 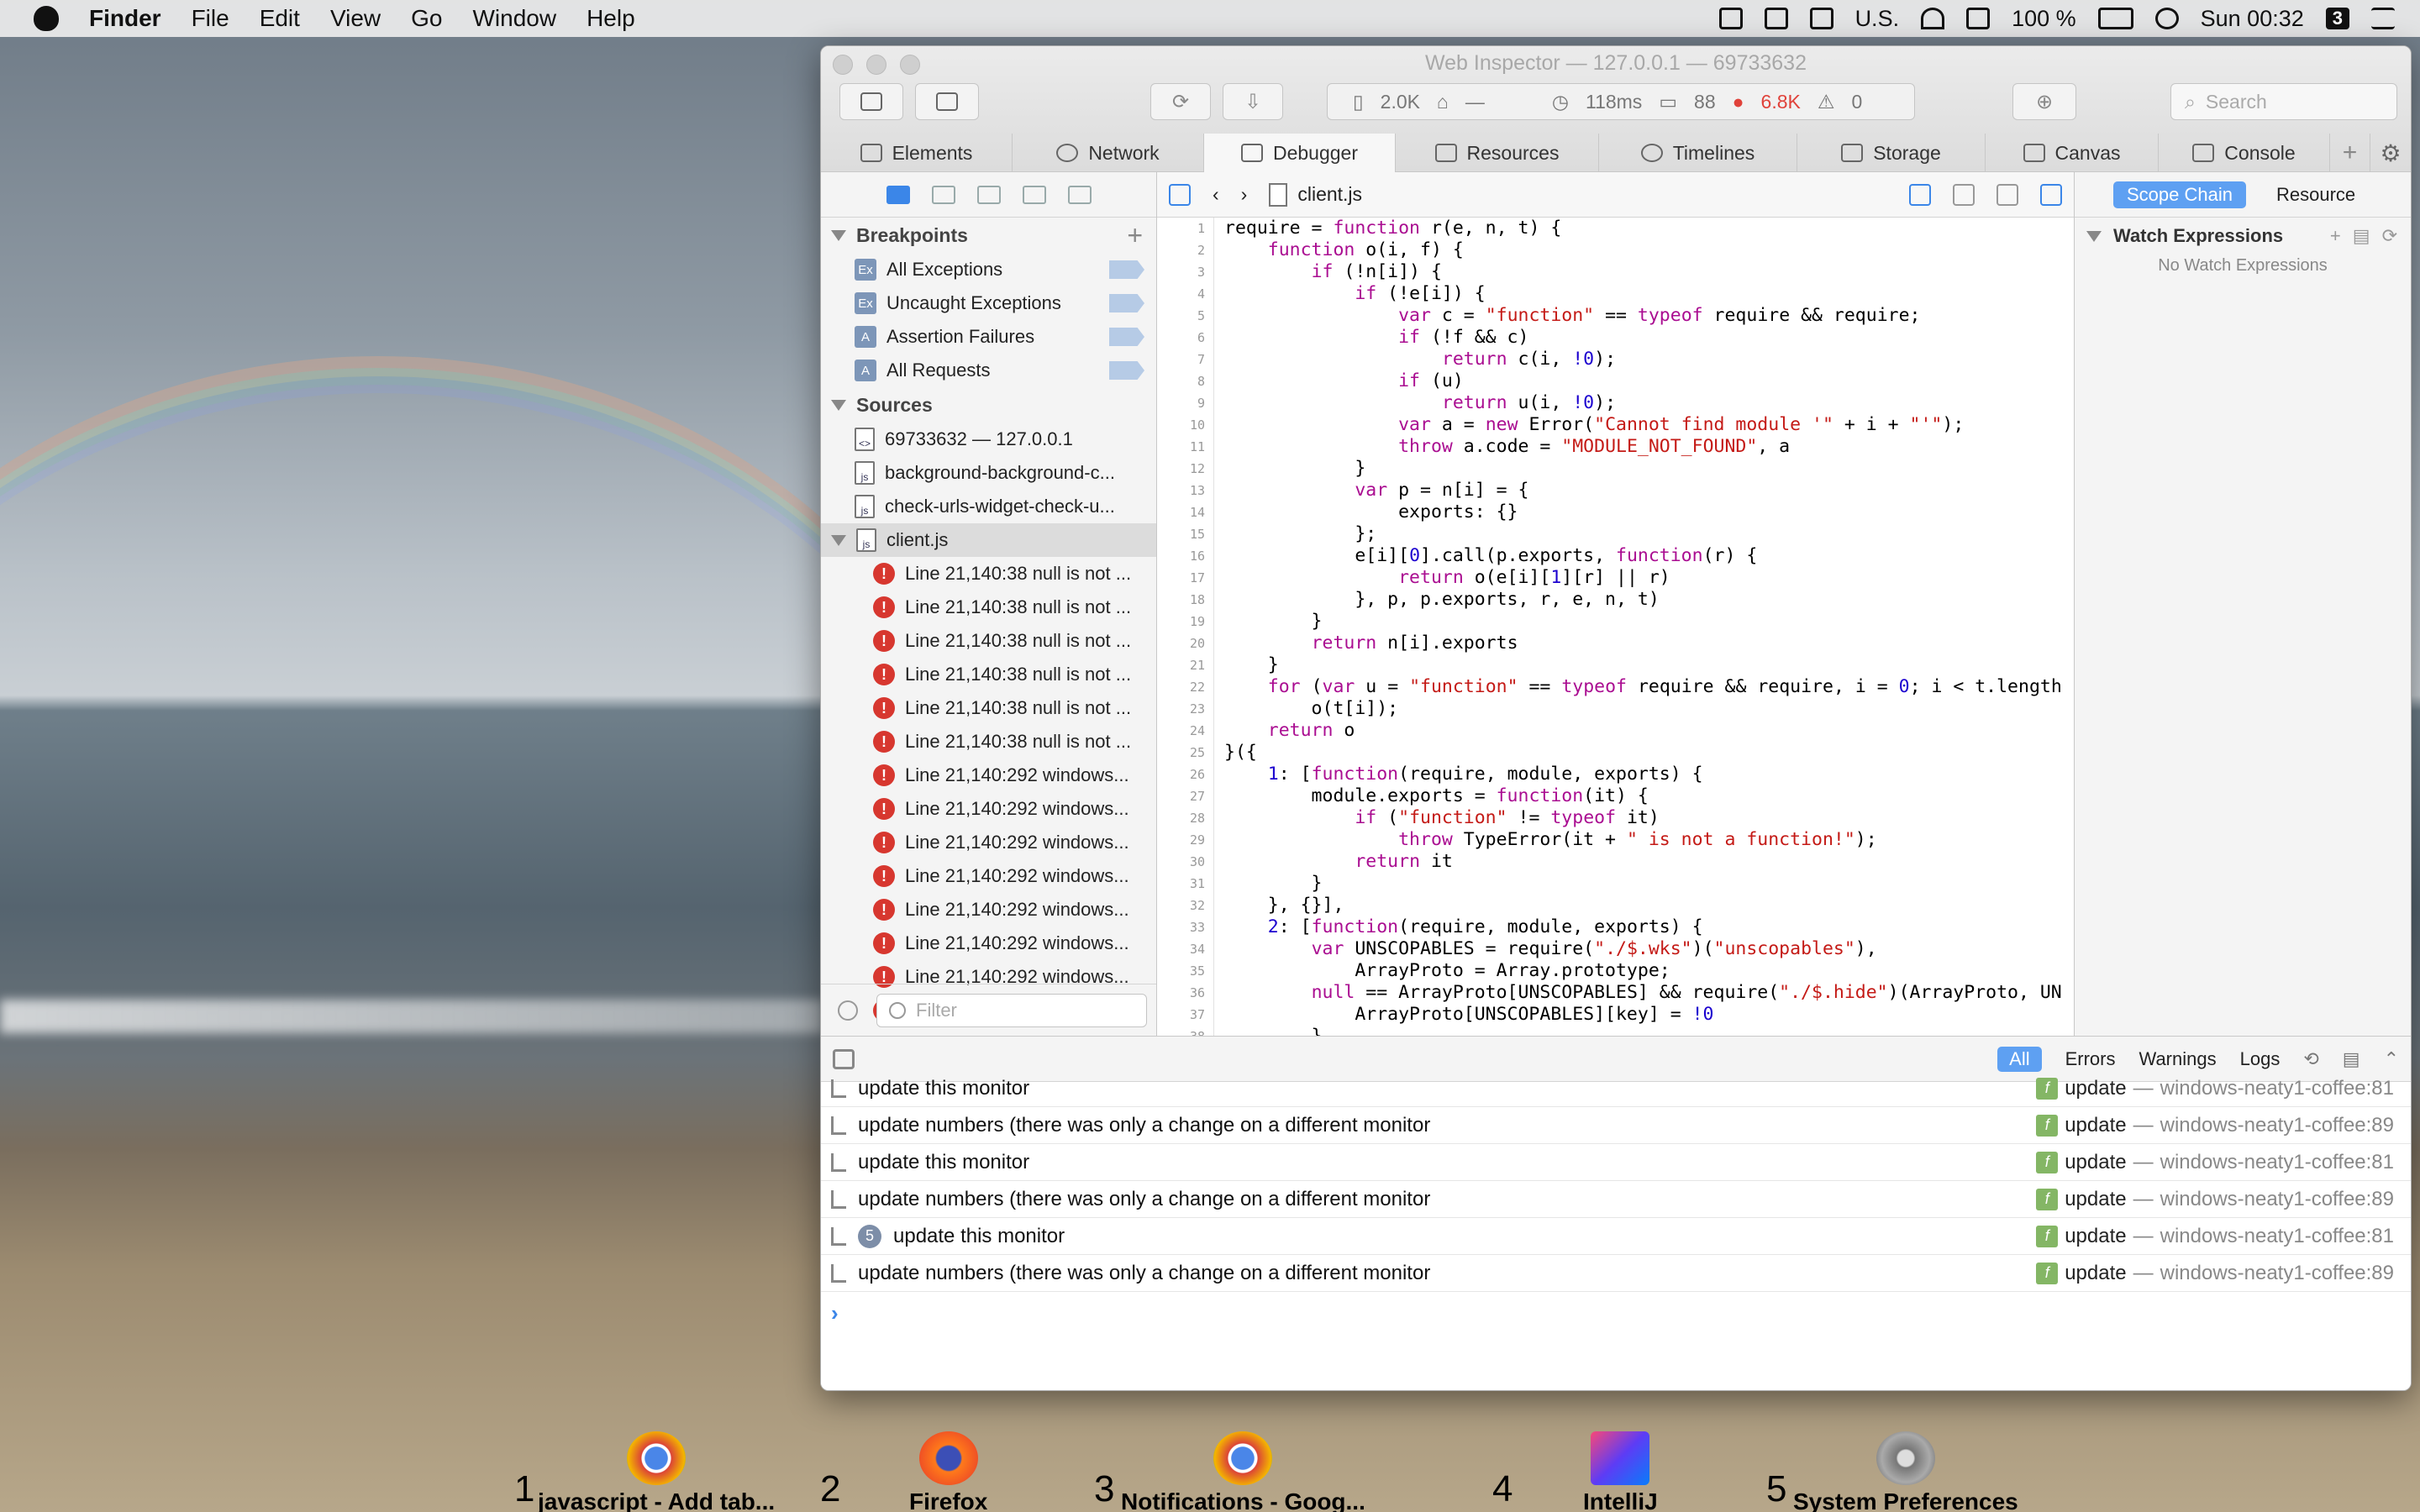 What do you see at coordinates (2390, 153) in the screenshot?
I see `settings-gear-icon: ⚙` at bounding box center [2390, 153].